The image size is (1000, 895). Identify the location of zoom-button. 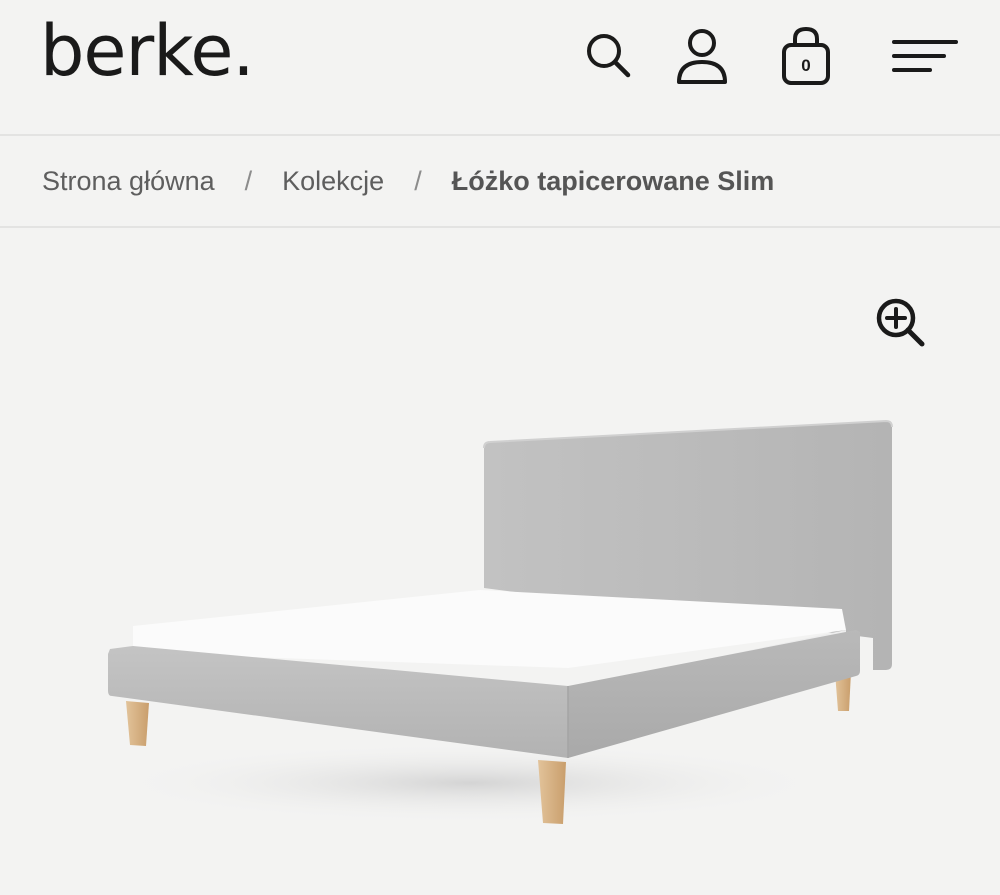
(900, 322).